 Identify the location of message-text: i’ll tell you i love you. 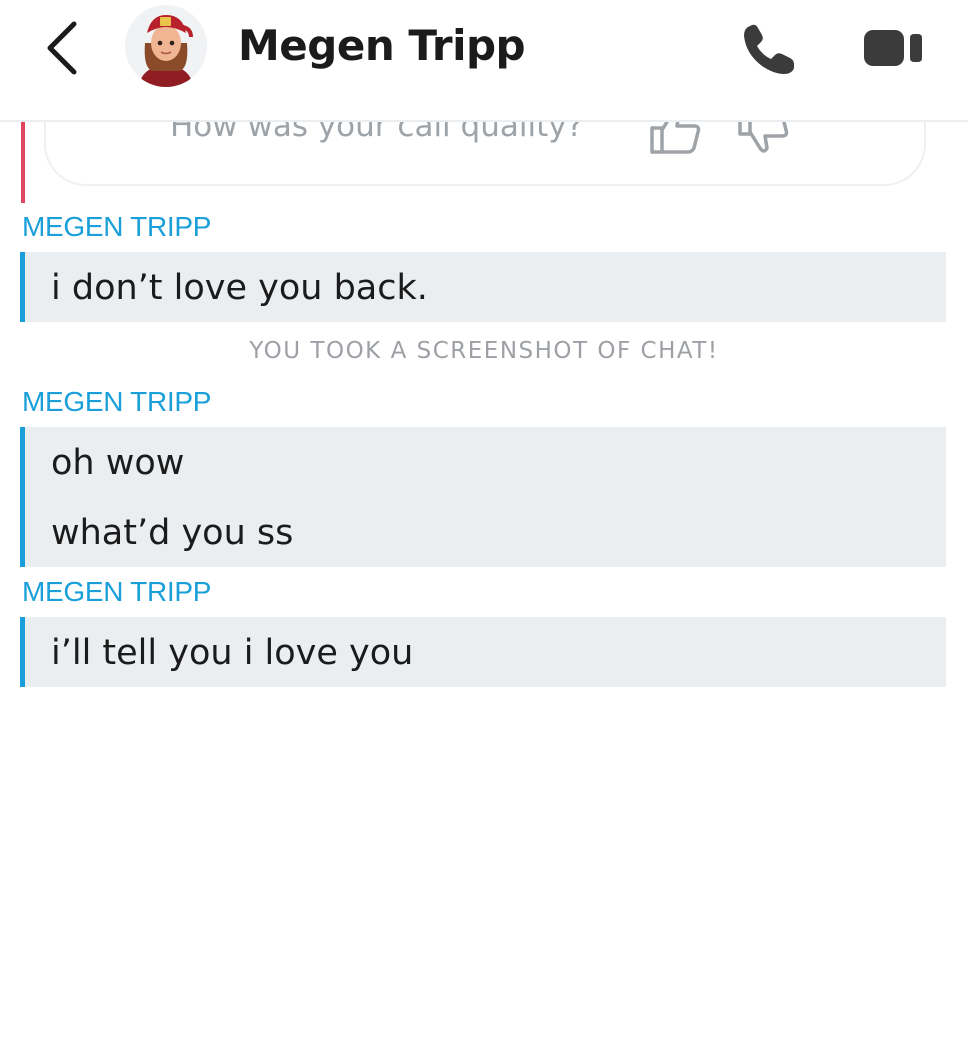
(232, 653).